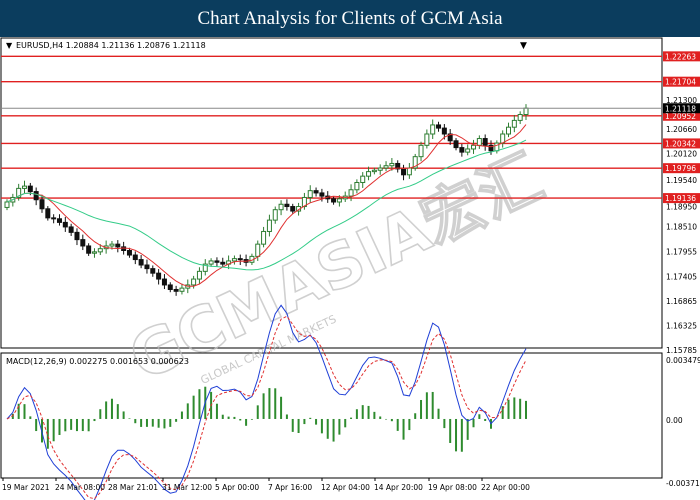 This screenshot has height=500, width=700. What do you see at coordinates (680, 82) in the screenshot?
I see `level-tag-label: 1.21704` at bounding box center [680, 82].